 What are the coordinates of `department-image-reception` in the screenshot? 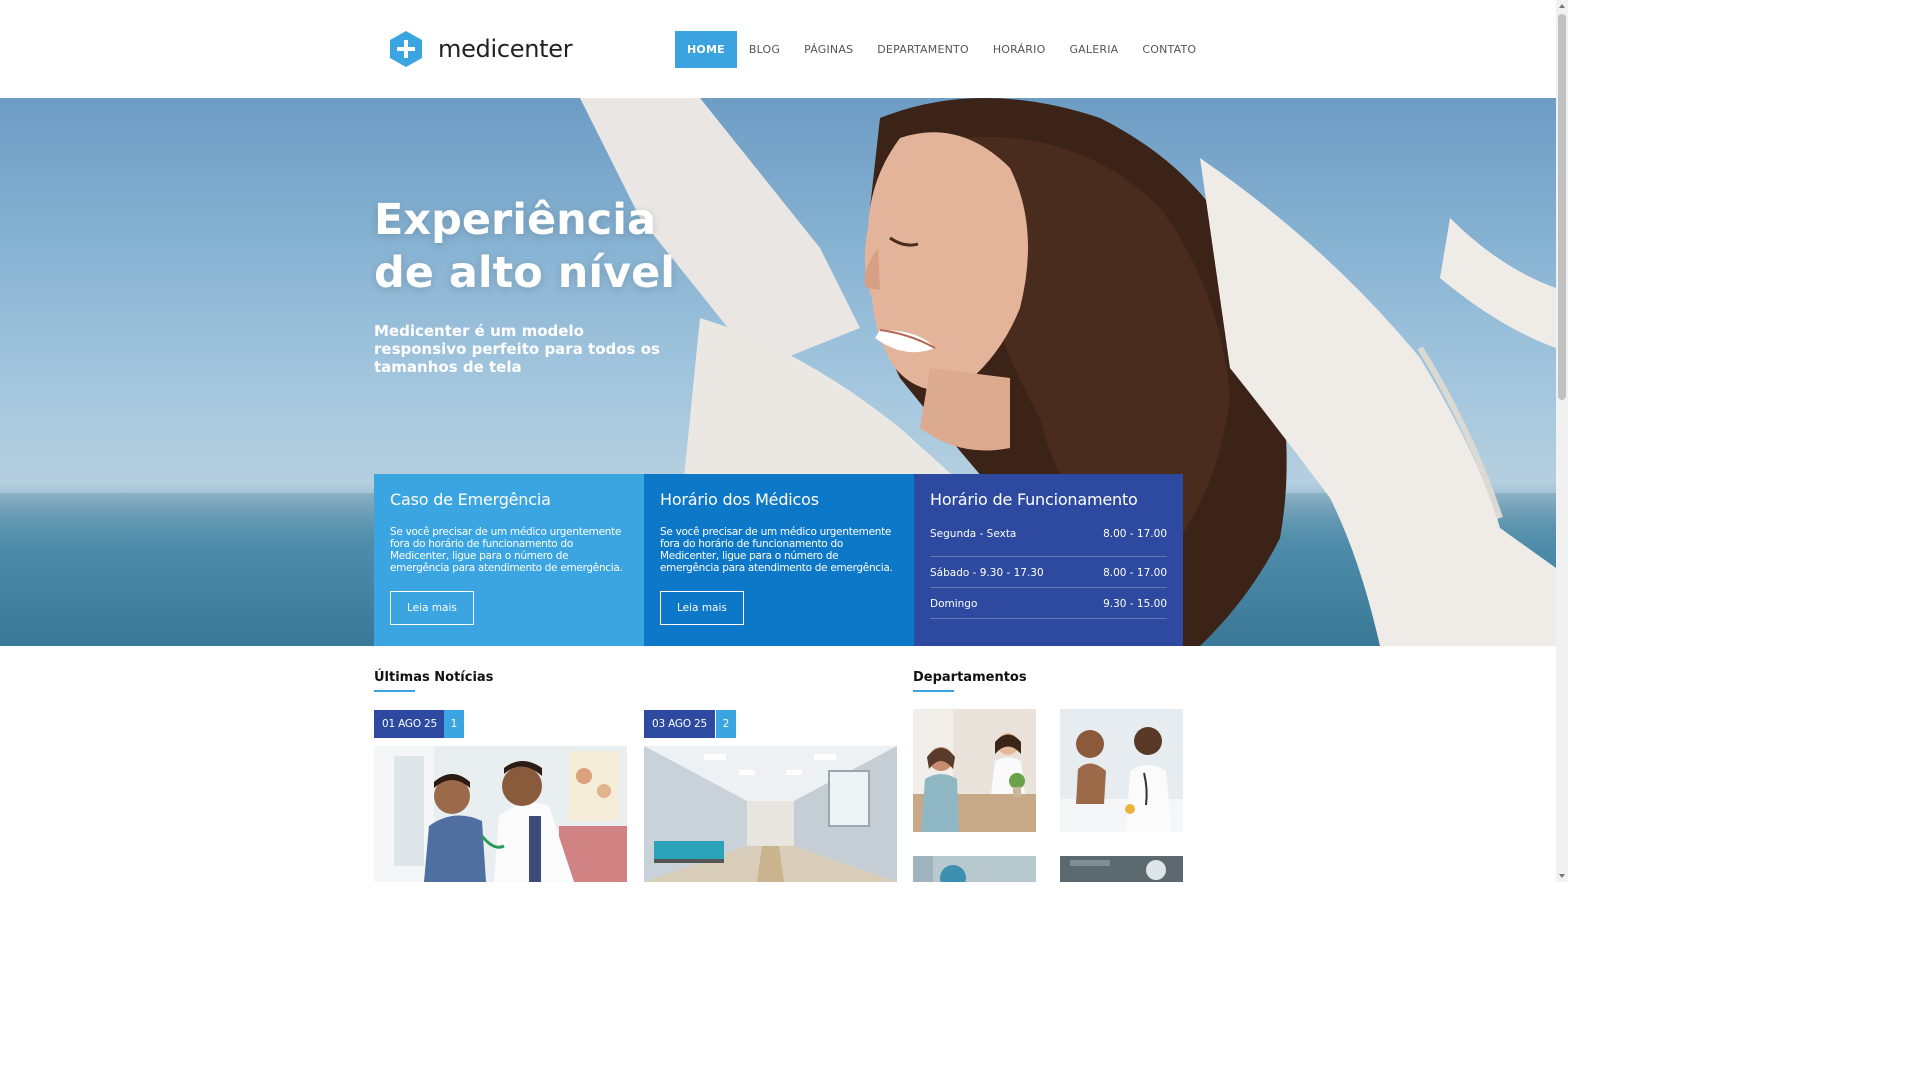 It's located at (974, 770).